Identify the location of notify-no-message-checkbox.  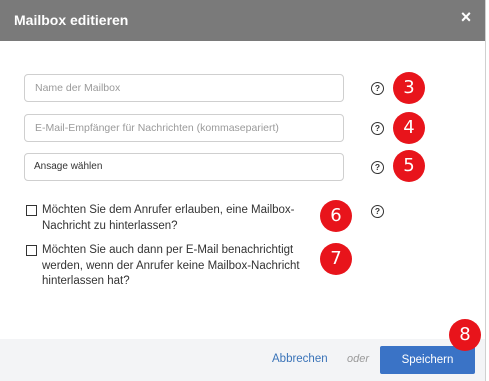
(31, 250).